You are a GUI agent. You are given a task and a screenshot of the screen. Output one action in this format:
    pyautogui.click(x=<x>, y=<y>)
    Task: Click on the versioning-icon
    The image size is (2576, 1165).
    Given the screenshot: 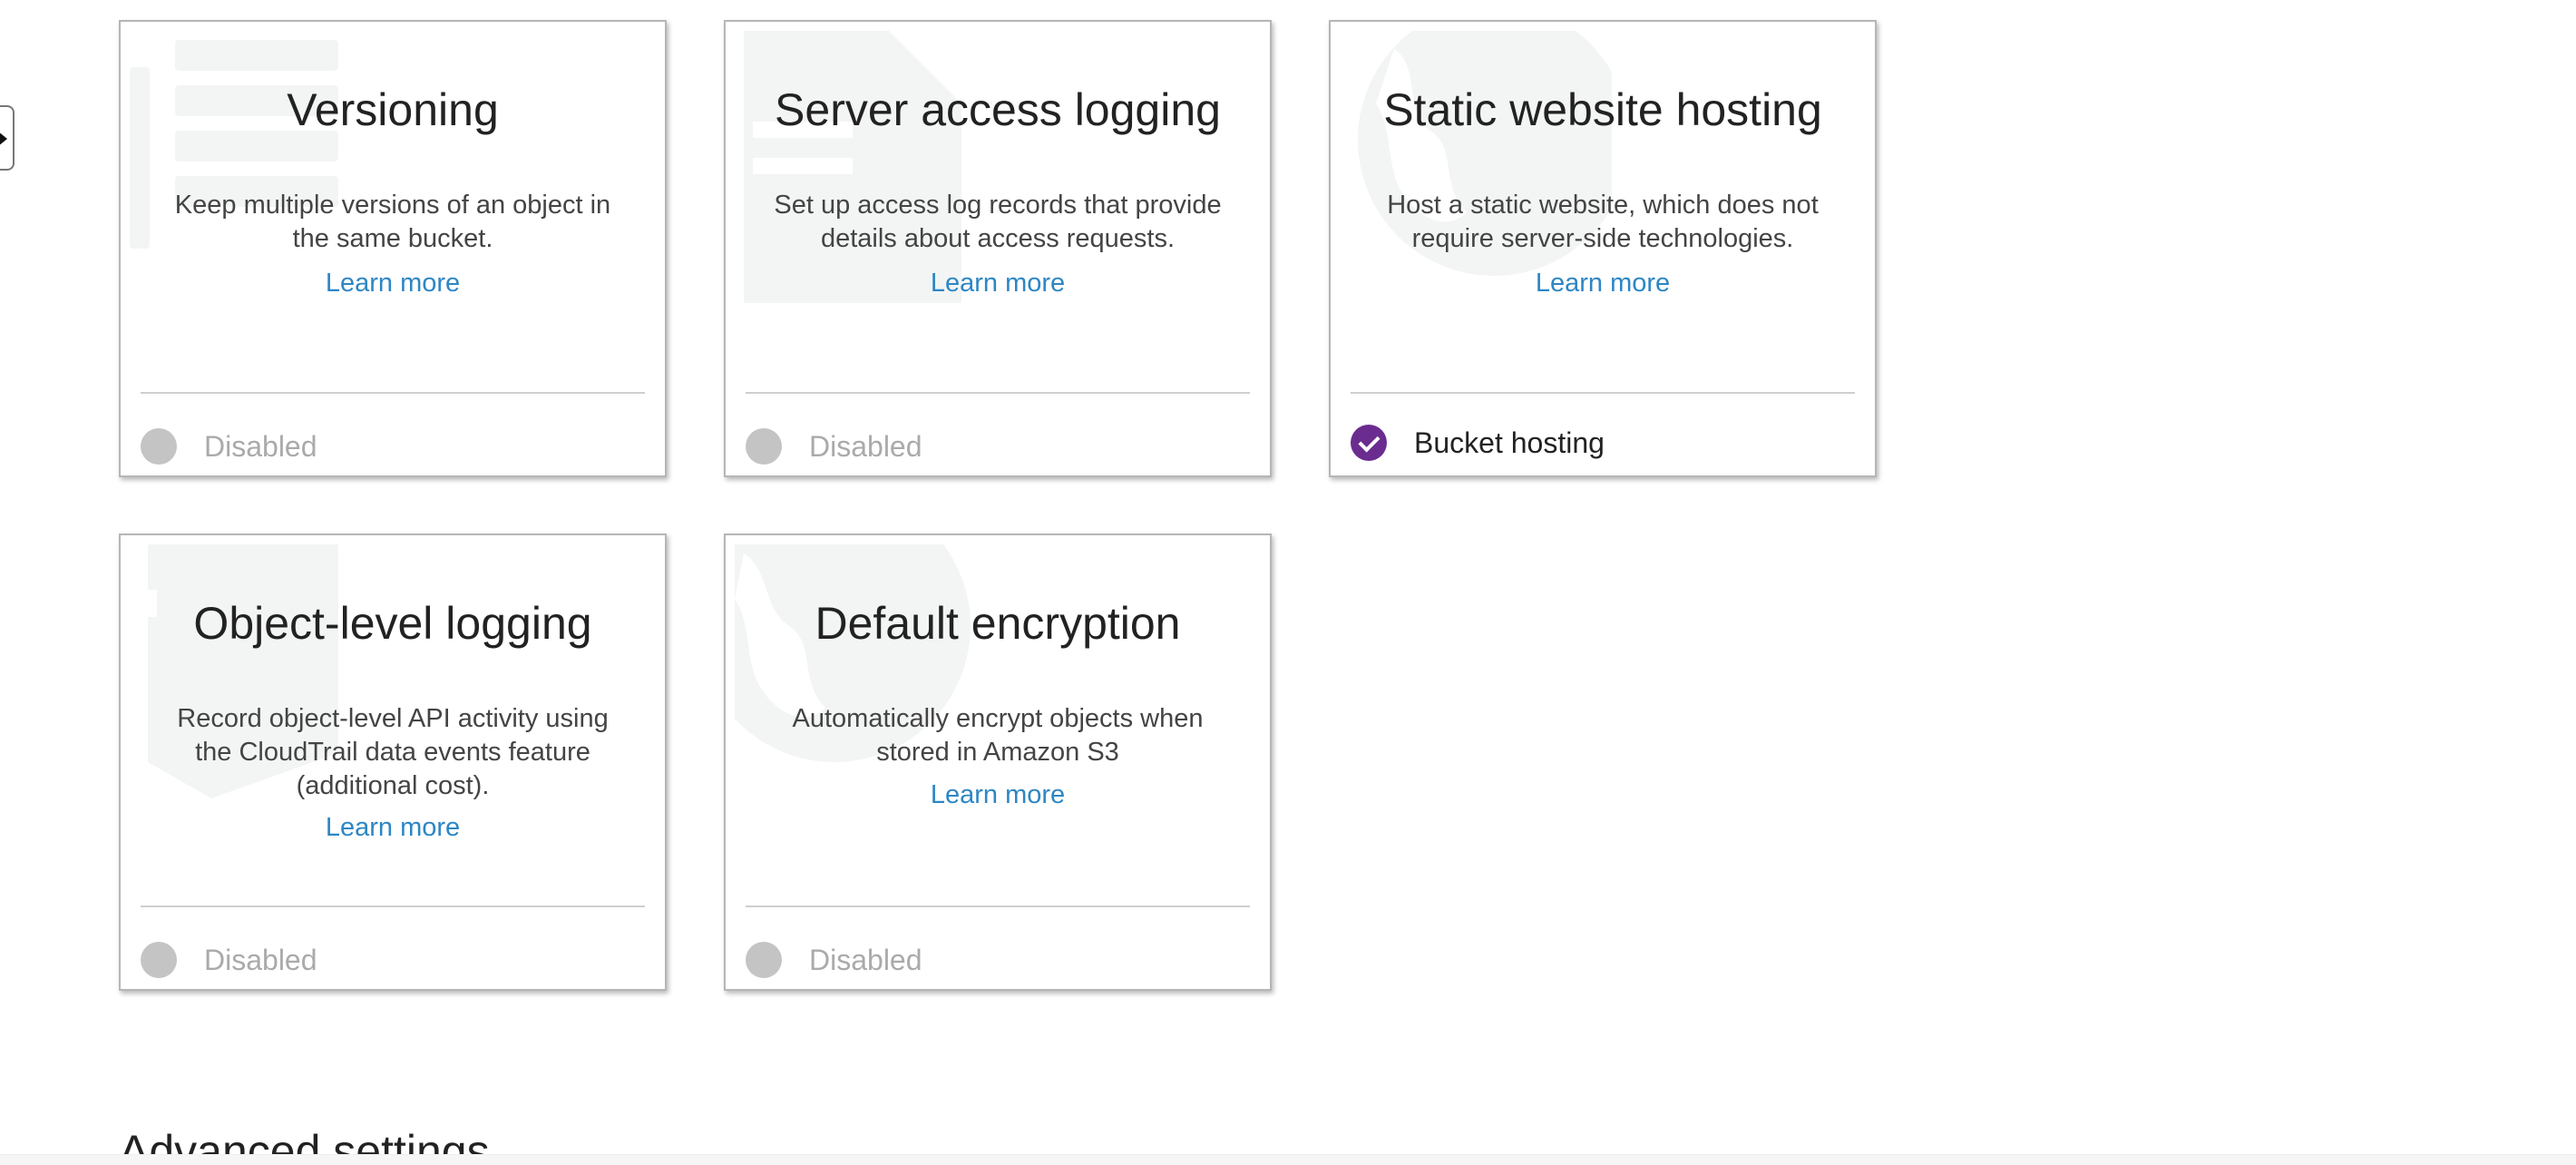 What is the action you would take?
    pyautogui.click(x=234, y=144)
    